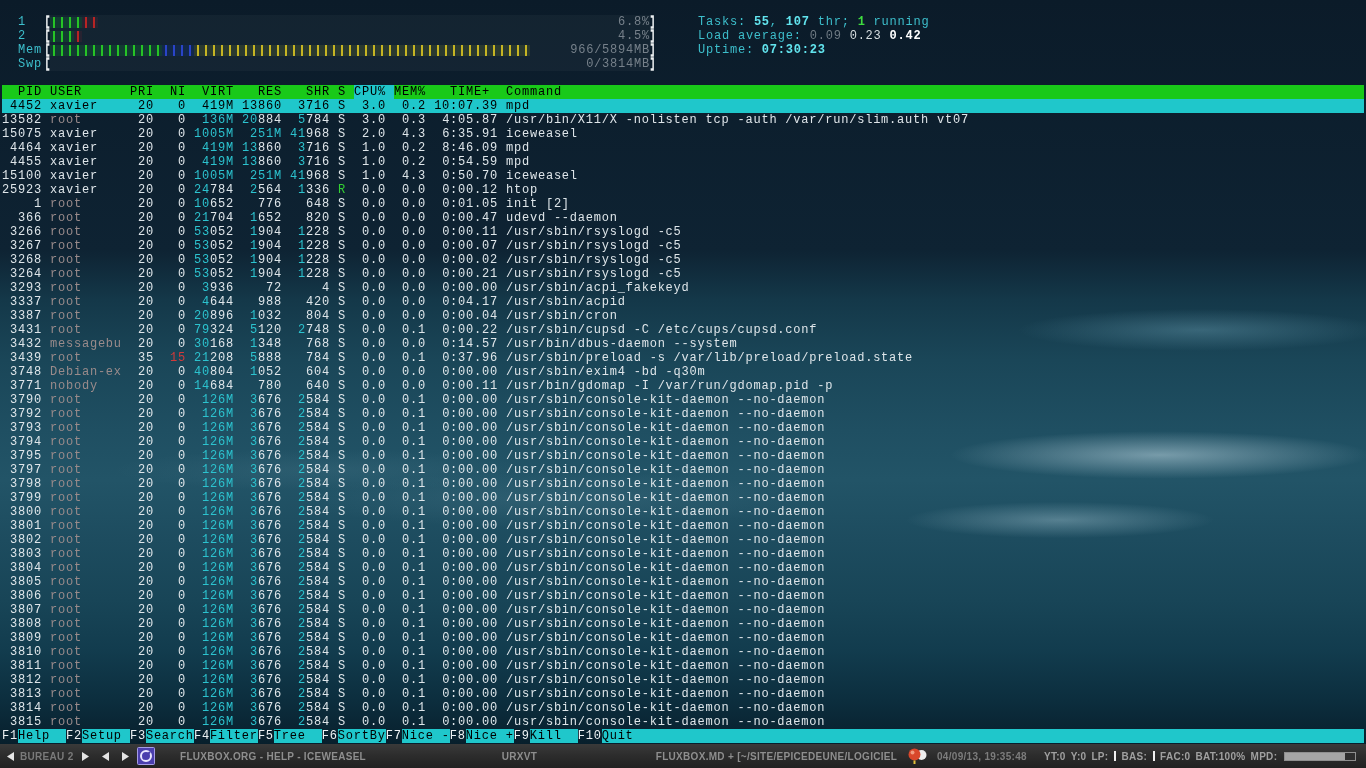  Describe the element at coordinates (683, 106) in the screenshot. I see `process-row: 4452 xavier 20 0 419M 13860 3716 S 3.0 0.2 10:07.39 mpd` at that location.